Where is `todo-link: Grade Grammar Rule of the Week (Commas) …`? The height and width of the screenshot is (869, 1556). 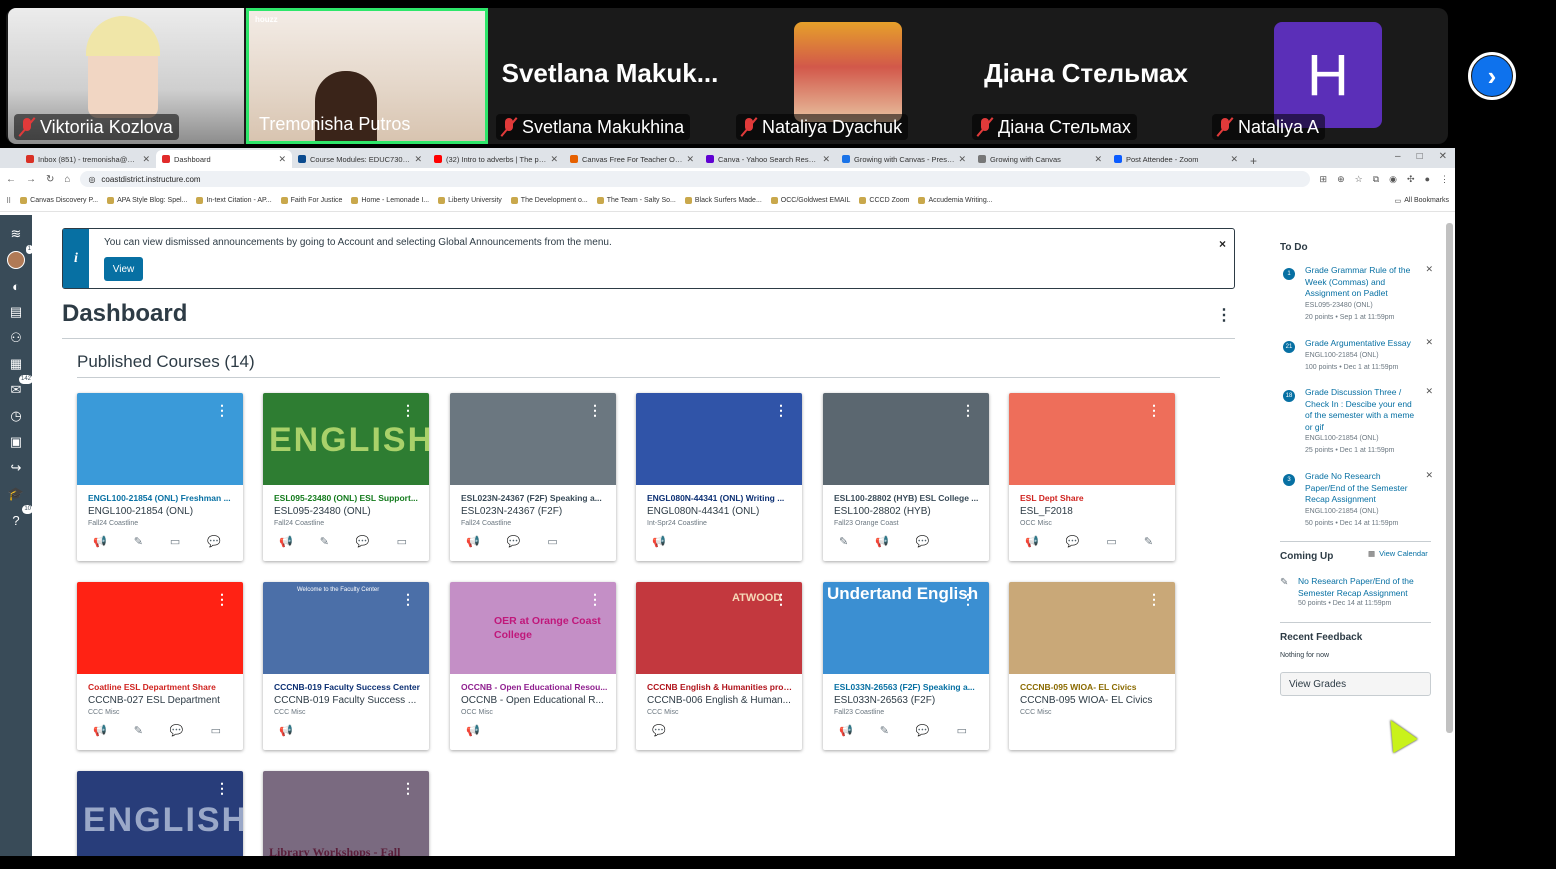 todo-link: Grade Grammar Rule of the Week (Commas) … is located at coordinates (1361, 282).